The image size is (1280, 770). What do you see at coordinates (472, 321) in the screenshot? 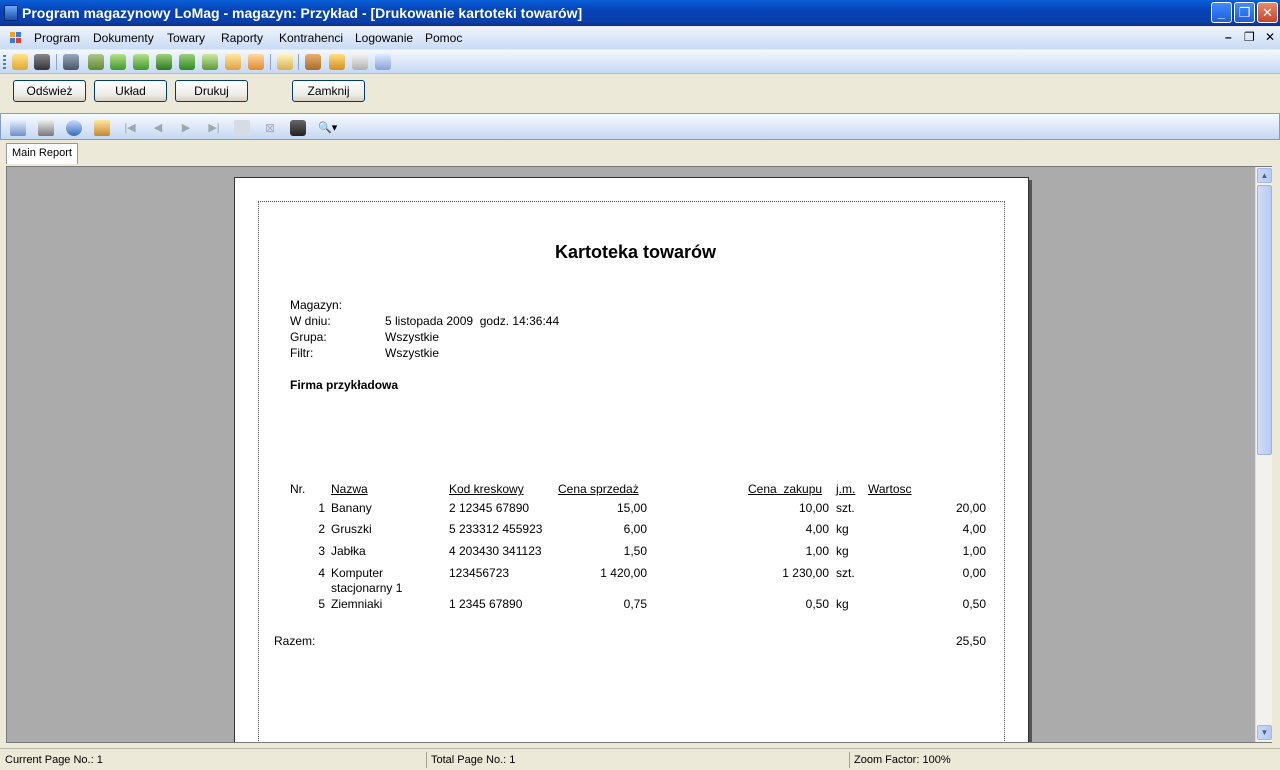
I see `meta-value: 5 listopada 2009 godz. 14:36:44` at bounding box center [472, 321].